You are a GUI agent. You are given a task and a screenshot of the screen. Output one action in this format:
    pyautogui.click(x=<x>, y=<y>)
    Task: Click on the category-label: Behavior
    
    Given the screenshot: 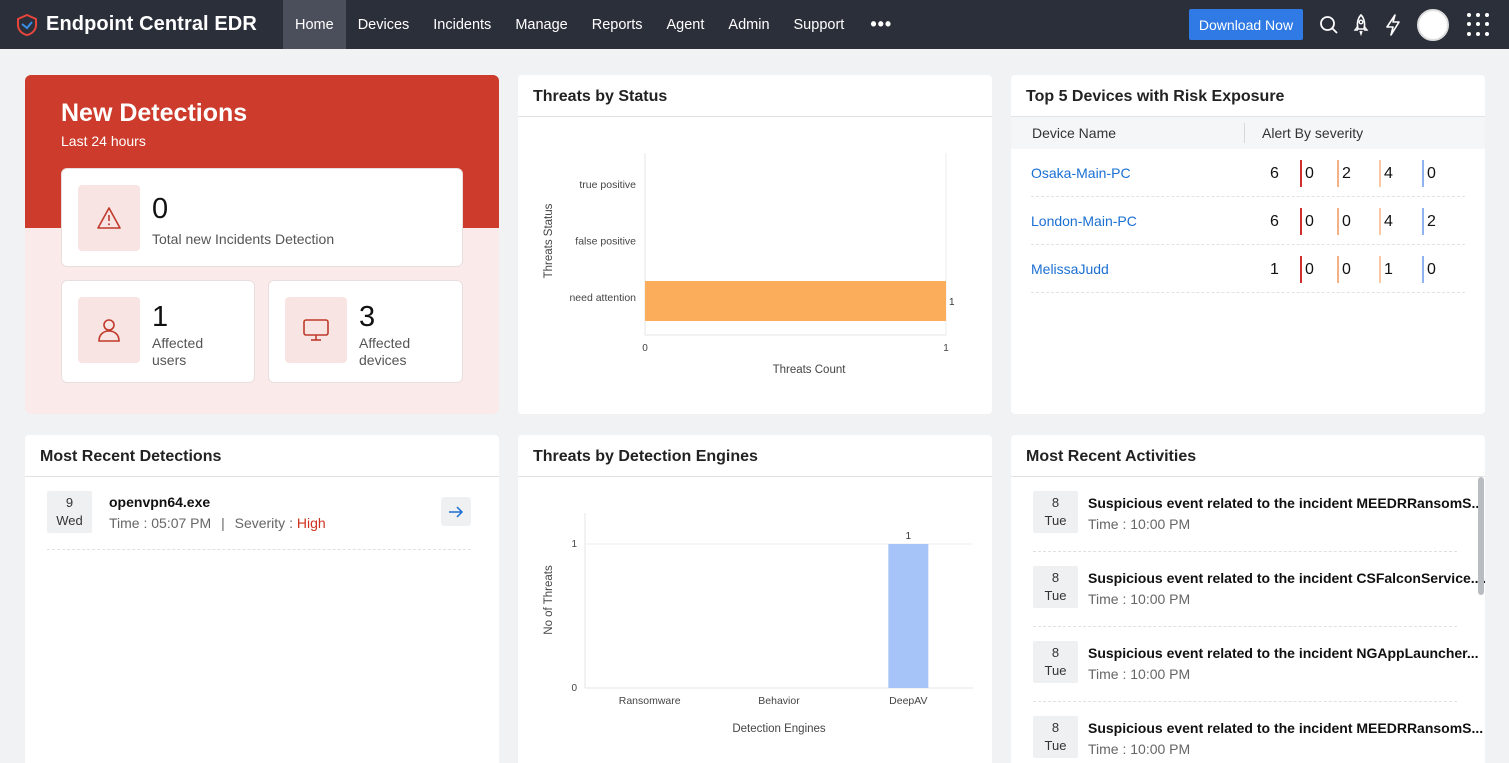 What is the action you would take?
    pyautogui.click(x=779, y=701)
    